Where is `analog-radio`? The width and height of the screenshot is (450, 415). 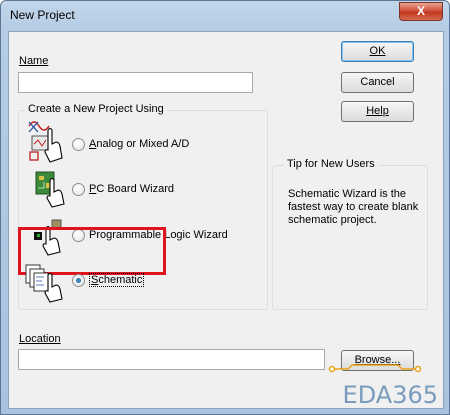 analog-radio is located at coordinates (78, 144).